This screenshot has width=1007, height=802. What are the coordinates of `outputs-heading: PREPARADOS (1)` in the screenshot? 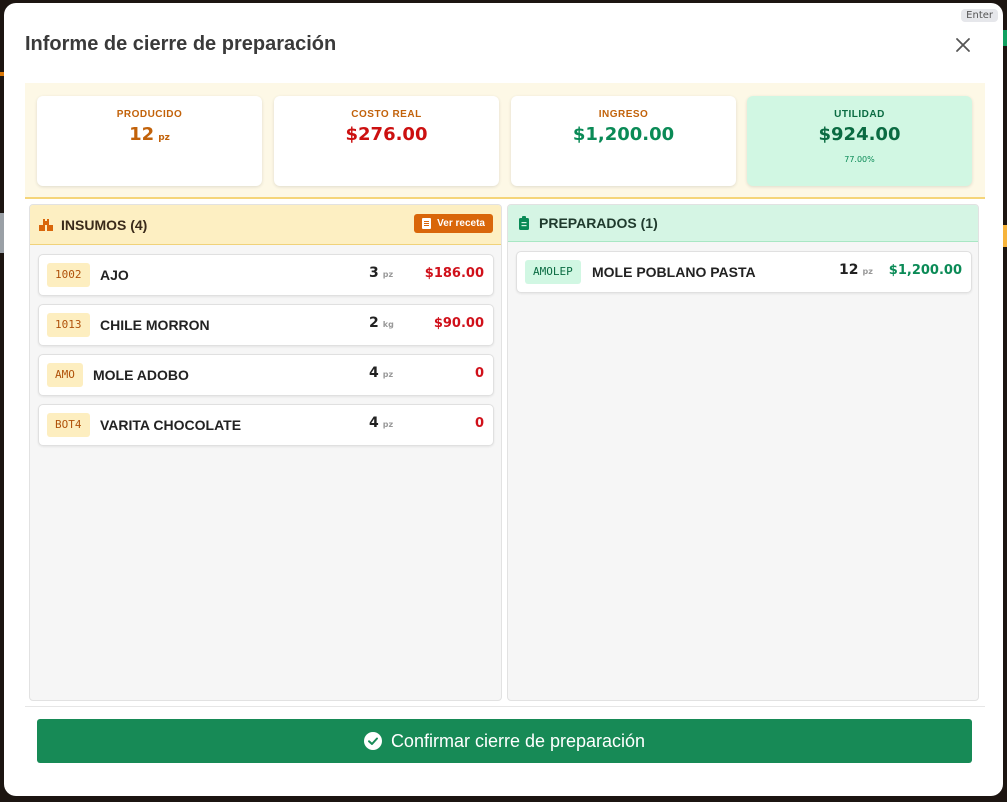 It's located at (598, 223).